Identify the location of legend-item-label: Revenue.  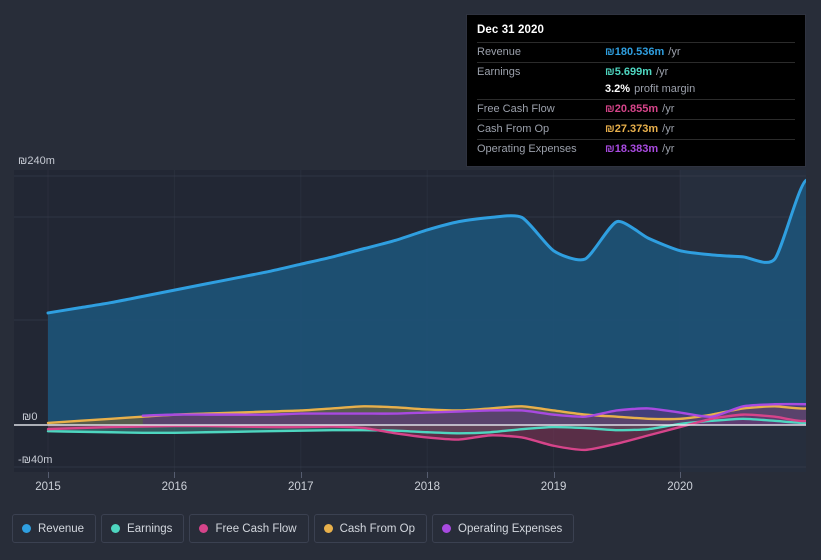
(61, 528).